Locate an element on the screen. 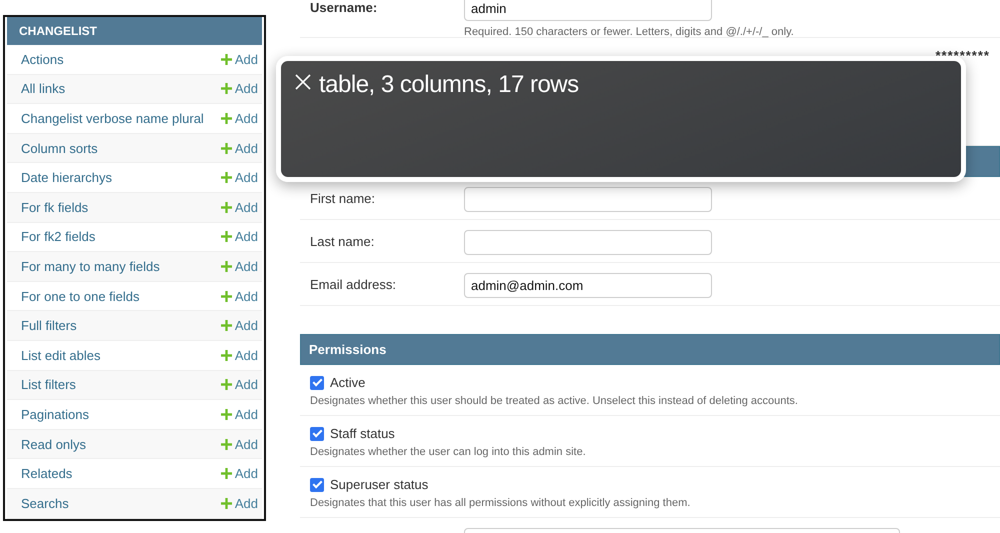  model-link: Actions is located at coordinates (42, 59).